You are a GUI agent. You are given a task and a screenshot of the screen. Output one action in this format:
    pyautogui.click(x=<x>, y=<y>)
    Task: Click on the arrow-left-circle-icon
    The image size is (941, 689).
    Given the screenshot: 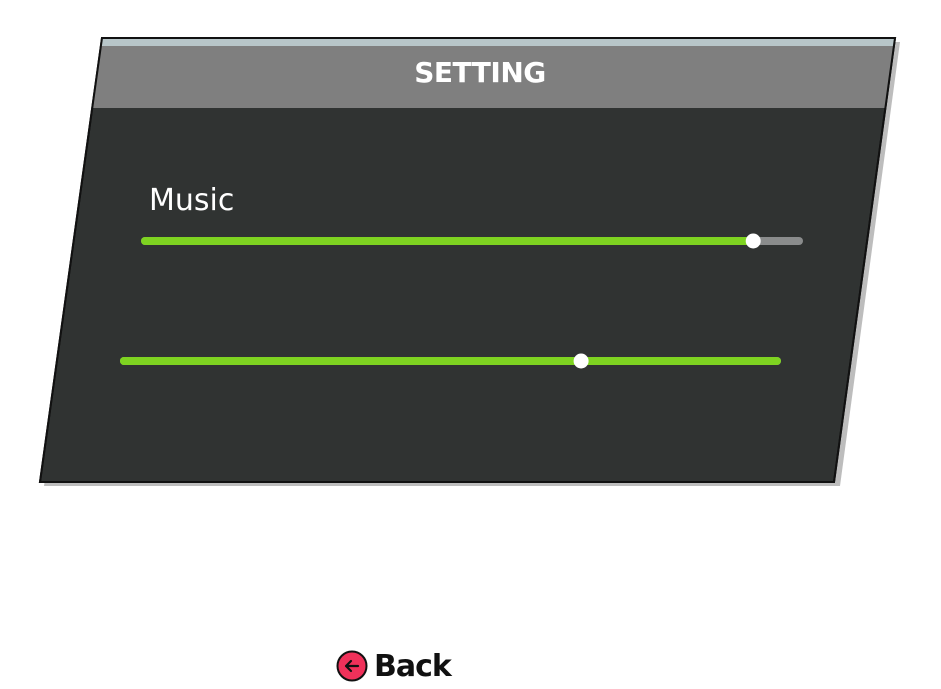 What is the action you would take?
    pyautogui.click(x=352, y=666)
    